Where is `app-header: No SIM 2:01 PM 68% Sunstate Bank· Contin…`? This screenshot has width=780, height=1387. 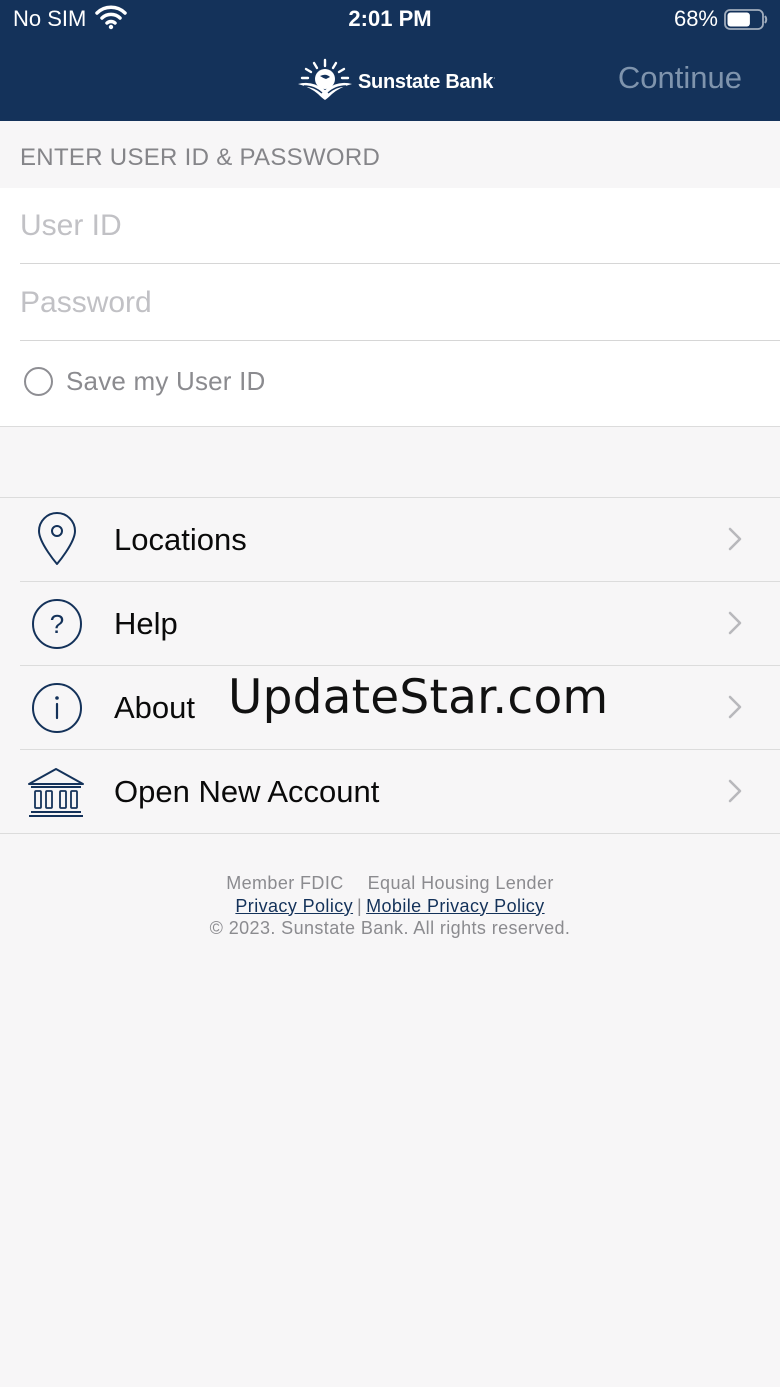
app-header: No SIM 2:01 PM 68% Sunstate Bank· Contin… is located at coordinates (390, 60).